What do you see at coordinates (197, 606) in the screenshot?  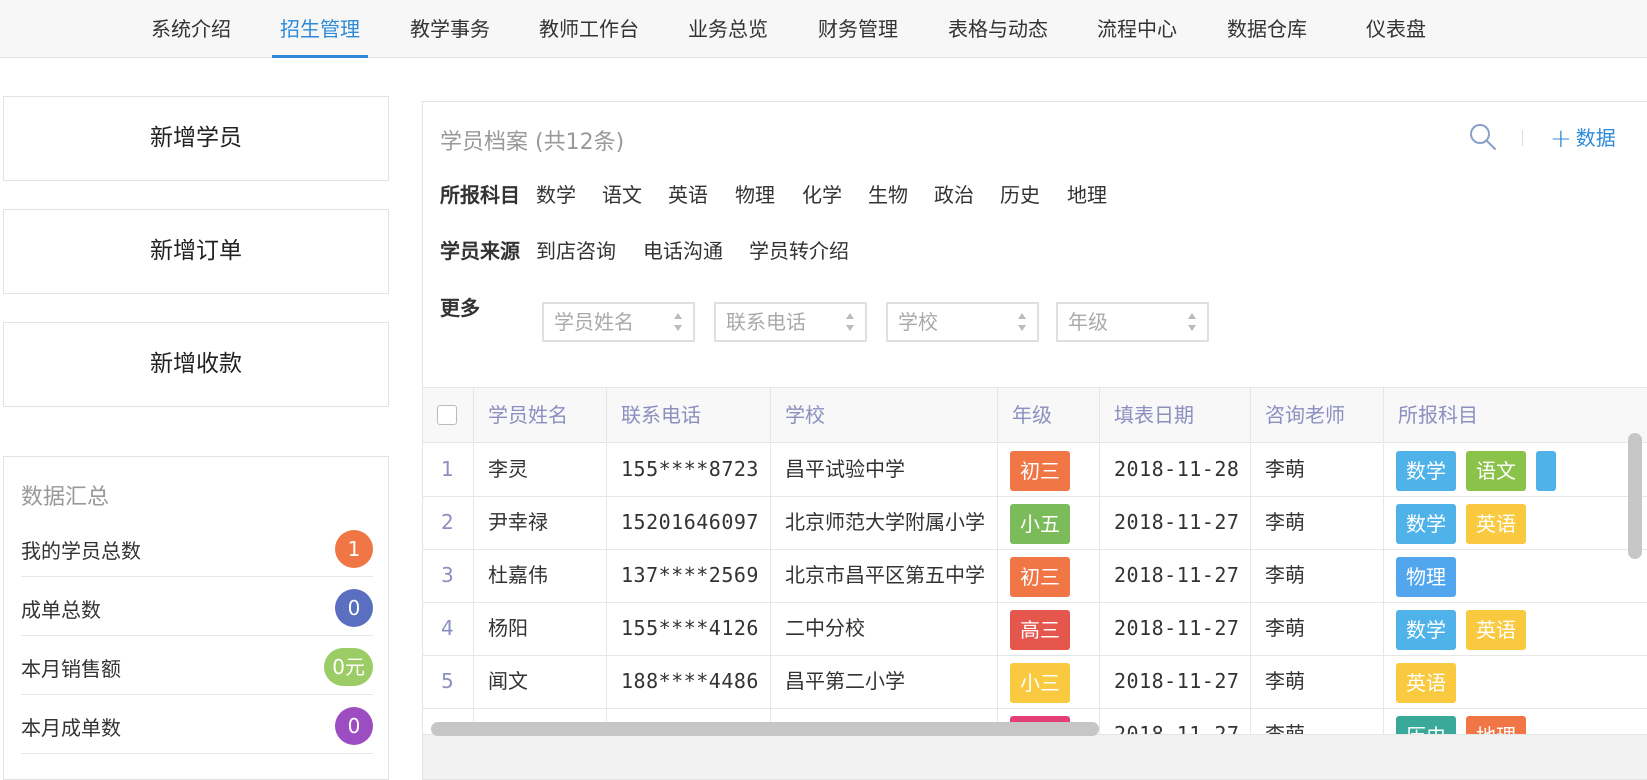 I see `summary-row: 成单总数 0` at bounding box center [197, 606].